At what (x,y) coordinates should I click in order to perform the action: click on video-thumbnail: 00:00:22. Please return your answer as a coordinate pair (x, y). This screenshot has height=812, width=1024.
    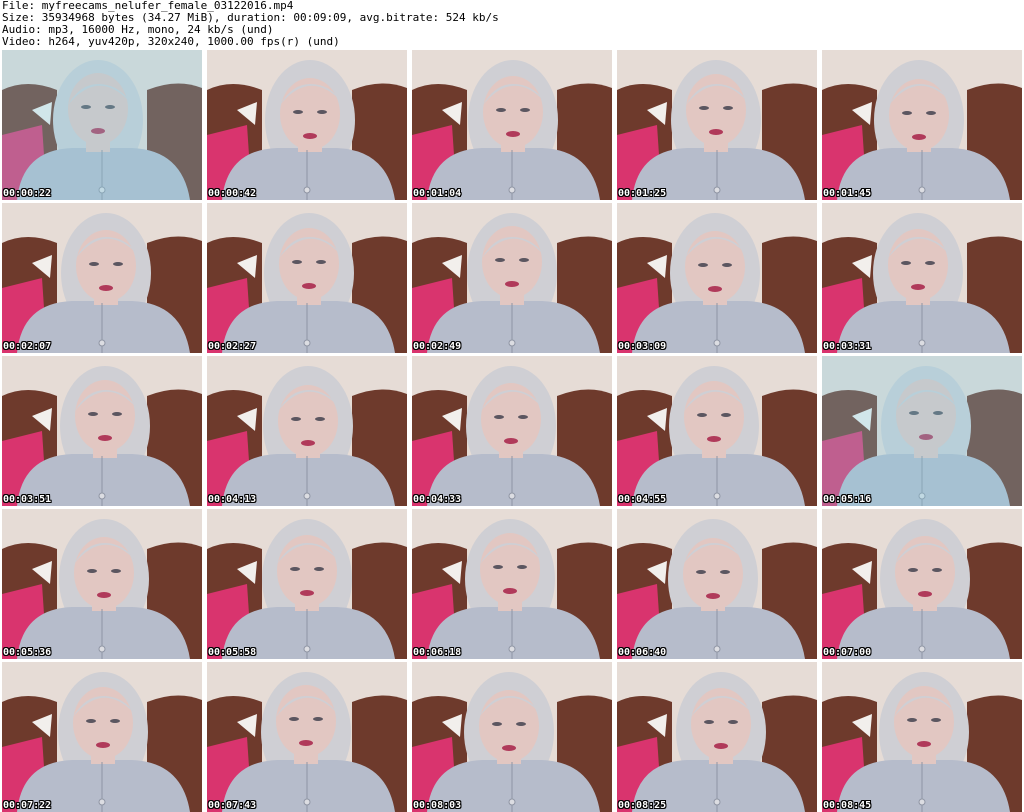
    Looking at the image, I should click on (102, 125).